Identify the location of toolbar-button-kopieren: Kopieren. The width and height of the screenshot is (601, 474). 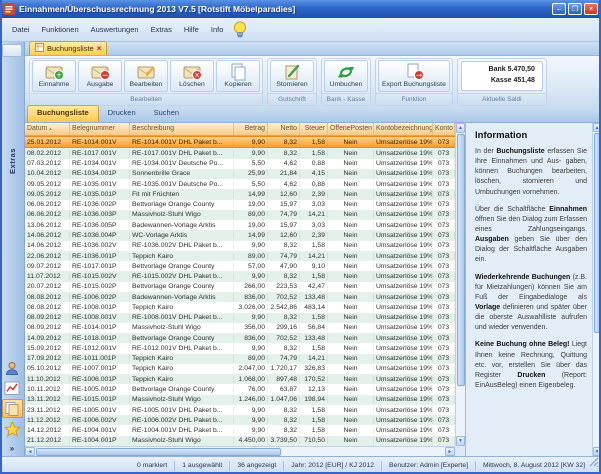
(238, 76).